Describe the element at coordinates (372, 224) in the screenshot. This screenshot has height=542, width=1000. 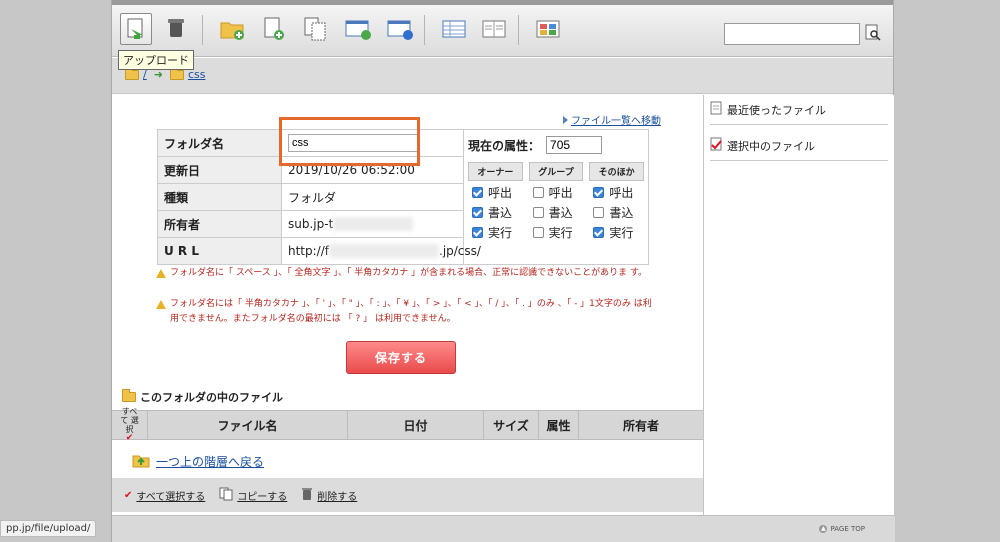
I see `owner-value: sub.jp-t` at that location.